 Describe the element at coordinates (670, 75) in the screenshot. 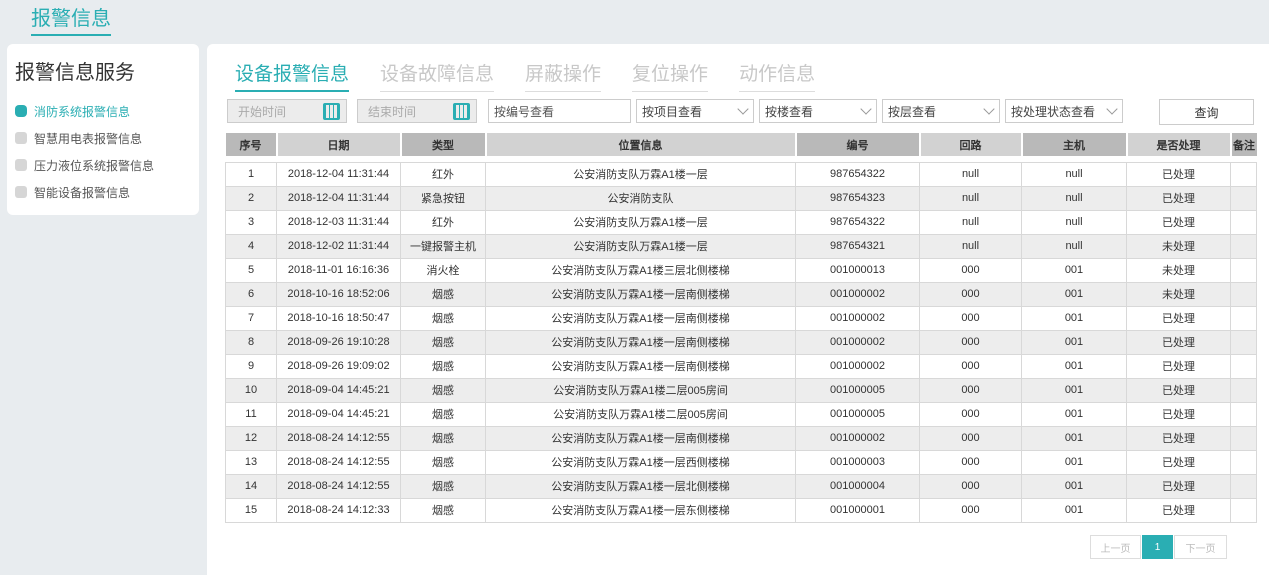

I see `tab-reset-operation: 复位操作` at that location.